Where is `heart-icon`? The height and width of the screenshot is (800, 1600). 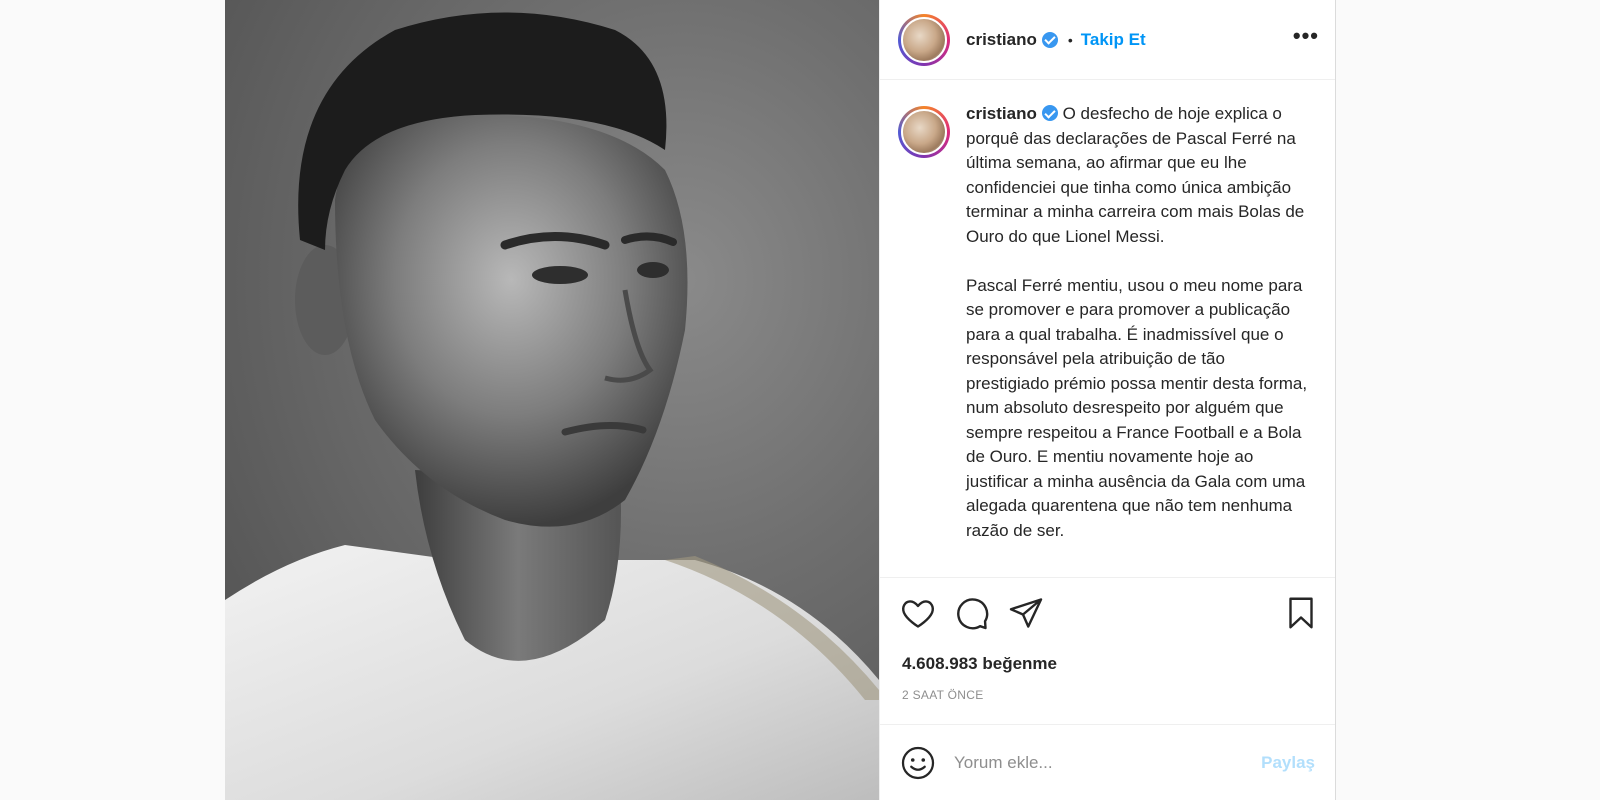
heart-icon is located at coordinates (918, 613).